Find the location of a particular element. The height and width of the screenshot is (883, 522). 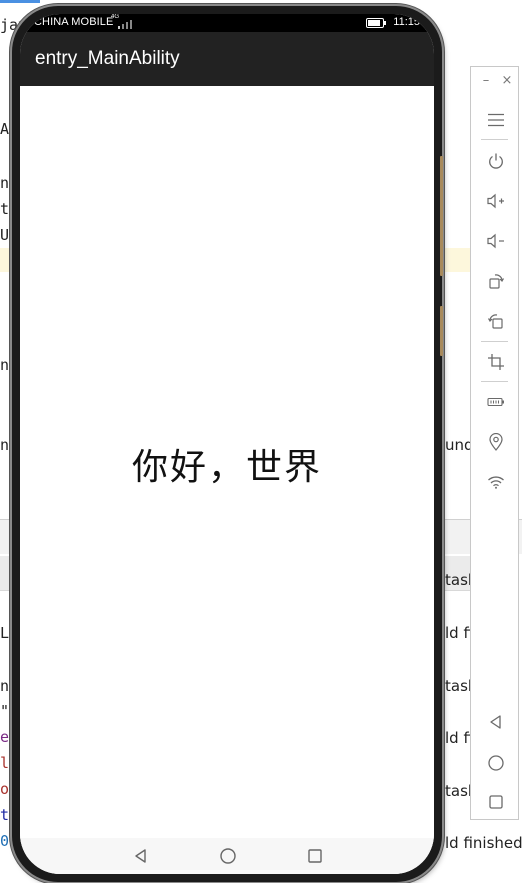

toolbar-minimize-button: – is located at coordinates (486, 81).